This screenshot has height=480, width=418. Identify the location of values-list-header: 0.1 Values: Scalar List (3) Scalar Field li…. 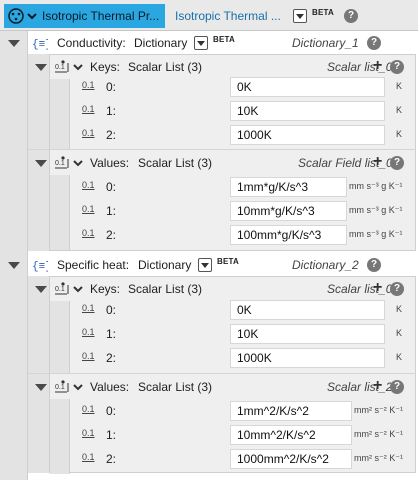
(222, 163).